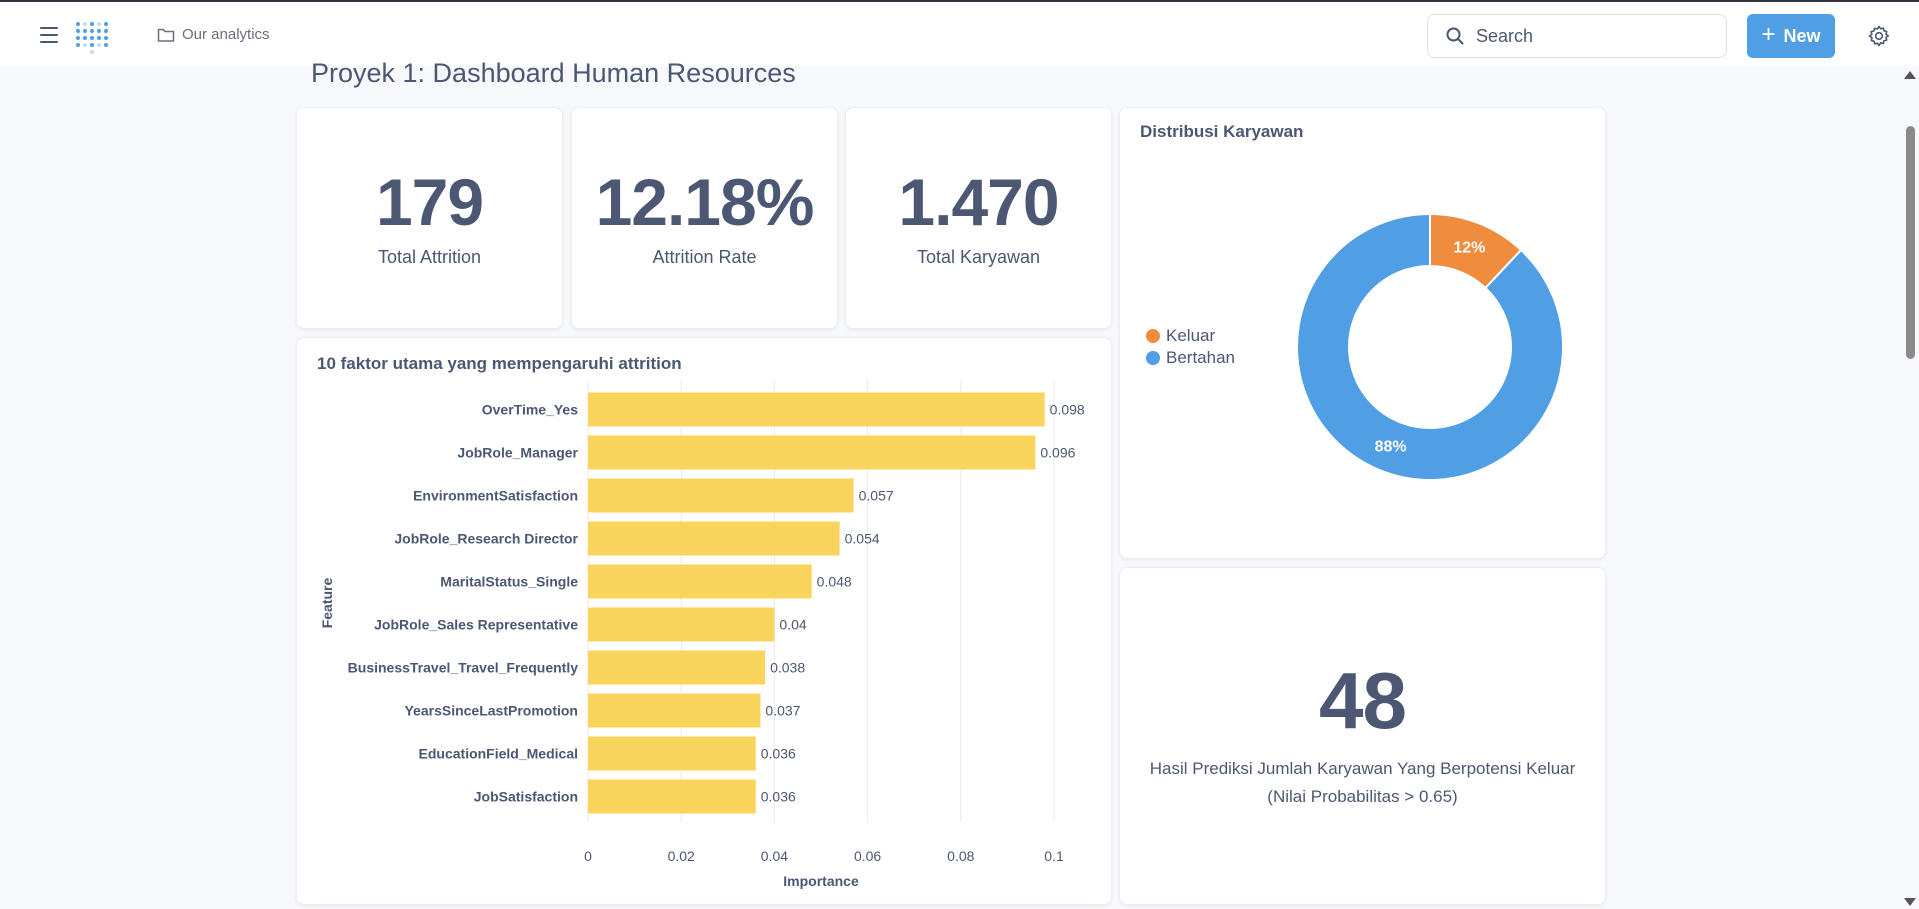  What do you see at coordinates (1200, 357) in the screenshot?
I see `legend-label: Bertahan` at bounding box center [1200, 357].